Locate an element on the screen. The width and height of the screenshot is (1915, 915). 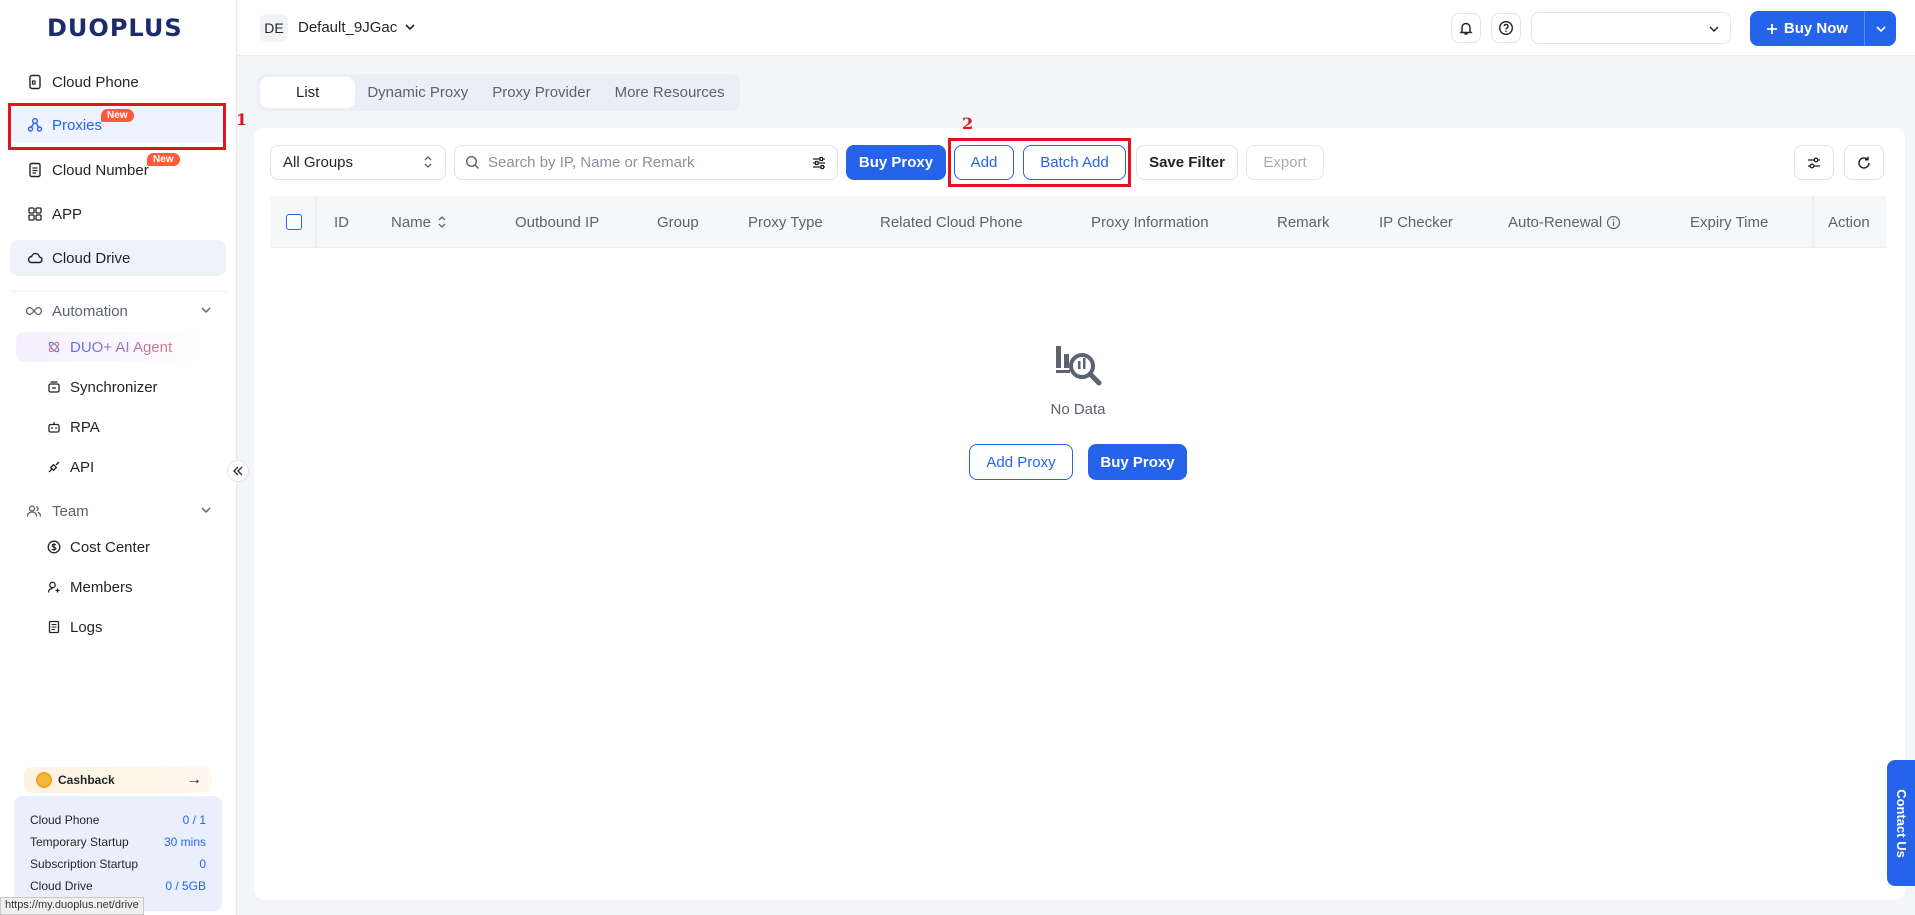
sidebar-item-label: Cloud Number is located at coordinates (100, 170).